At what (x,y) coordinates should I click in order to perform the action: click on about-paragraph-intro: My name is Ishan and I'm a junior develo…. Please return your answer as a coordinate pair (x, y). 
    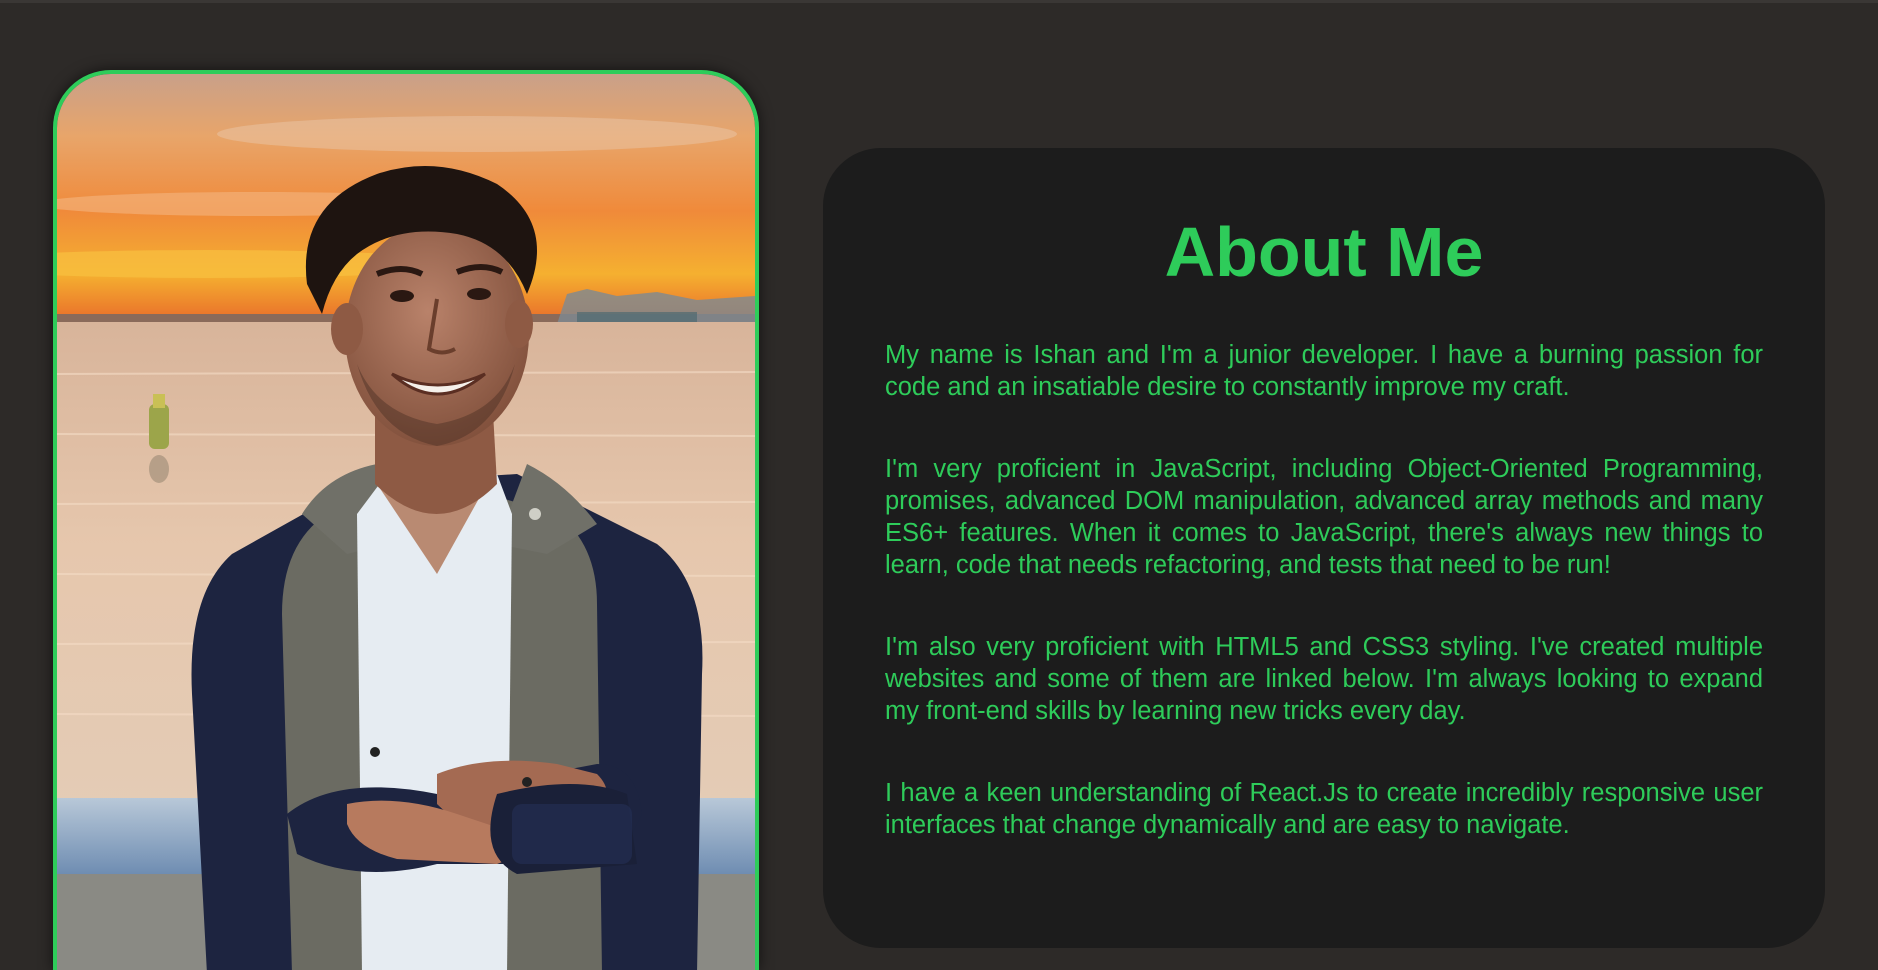
    Looking at the image, I should click on (1324, 371).